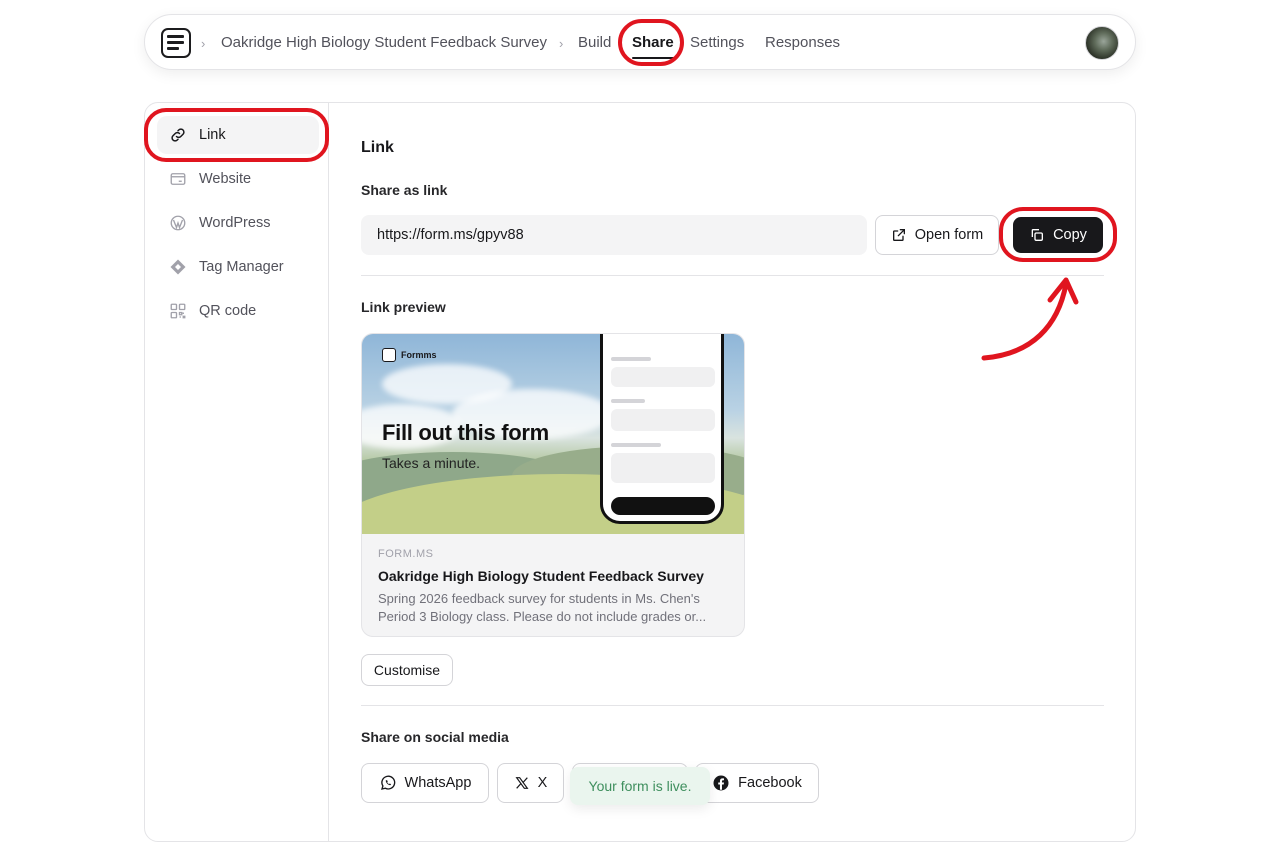 The width and height of the screenshot is (1280, 842). What do you see at coordinates (235, 223) in the screenshot?
I see `sidebar-item-label: WordPress` at bounding box center [235, 223].